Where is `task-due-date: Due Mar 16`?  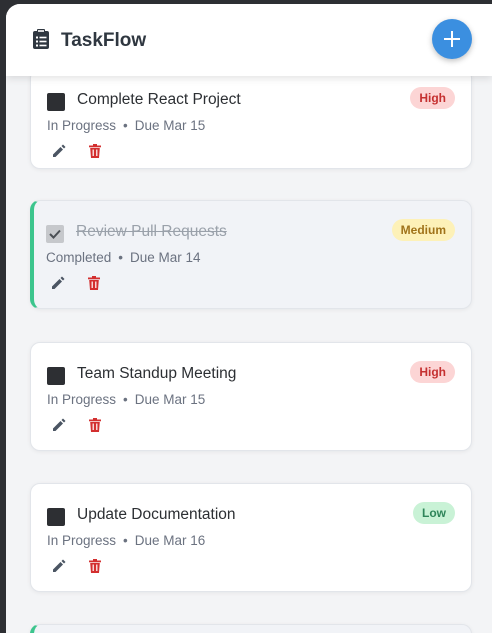 task-due-date: Due Mar 16 is located at coordinates (170, 540).